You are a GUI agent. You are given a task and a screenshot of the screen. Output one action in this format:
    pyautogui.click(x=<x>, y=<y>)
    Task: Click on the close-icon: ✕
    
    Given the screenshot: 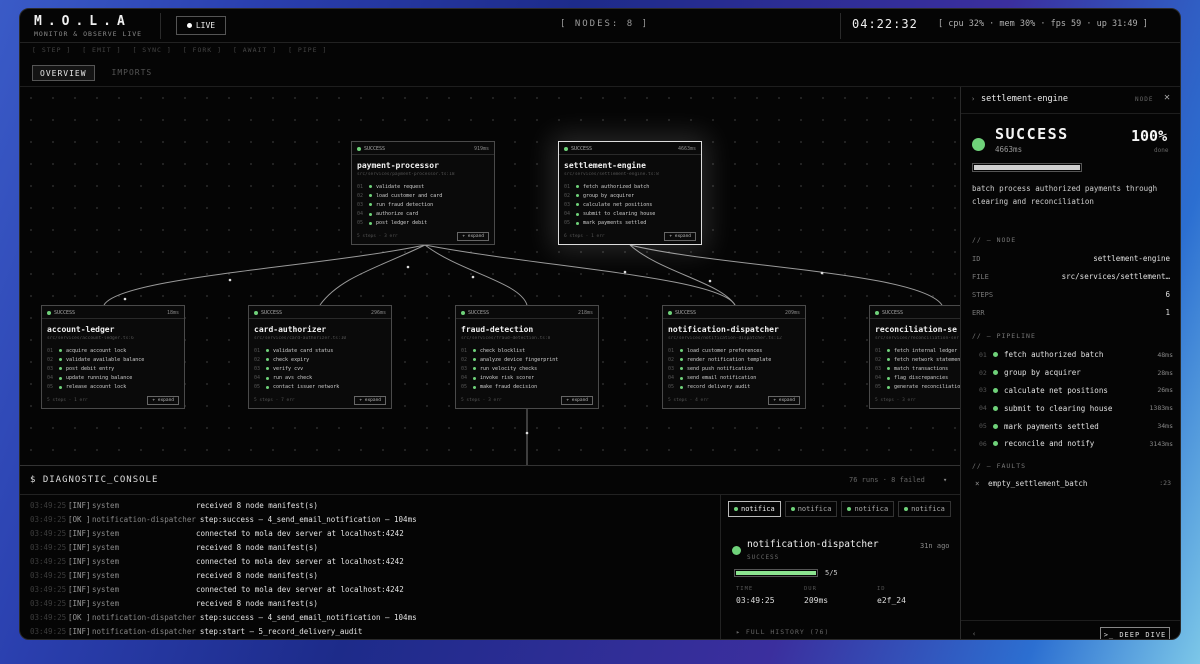 What is the action you would take?
    pyautogui.click(x=1167, y=97)
    